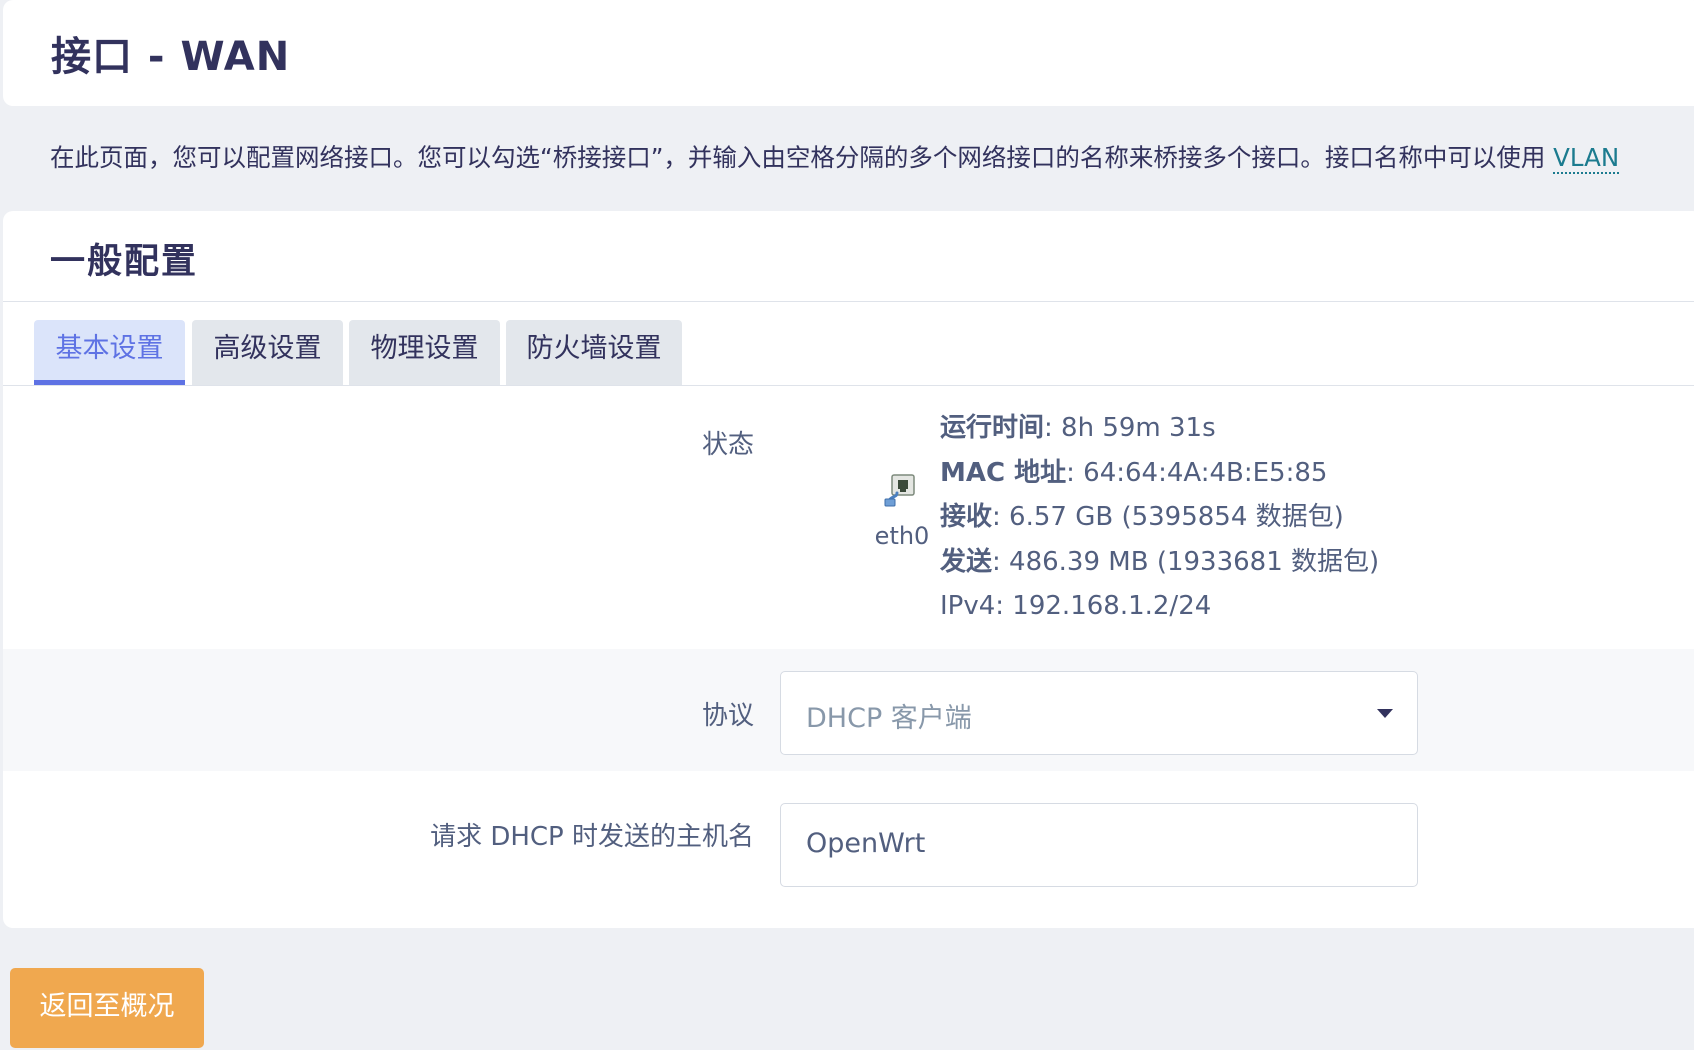 The width and height of the screenshot is (1694, 1050). What do you see at coordinates (902, 536) in the screenshot?
I see `device-name: eth0` at bounding box center [902, 536].